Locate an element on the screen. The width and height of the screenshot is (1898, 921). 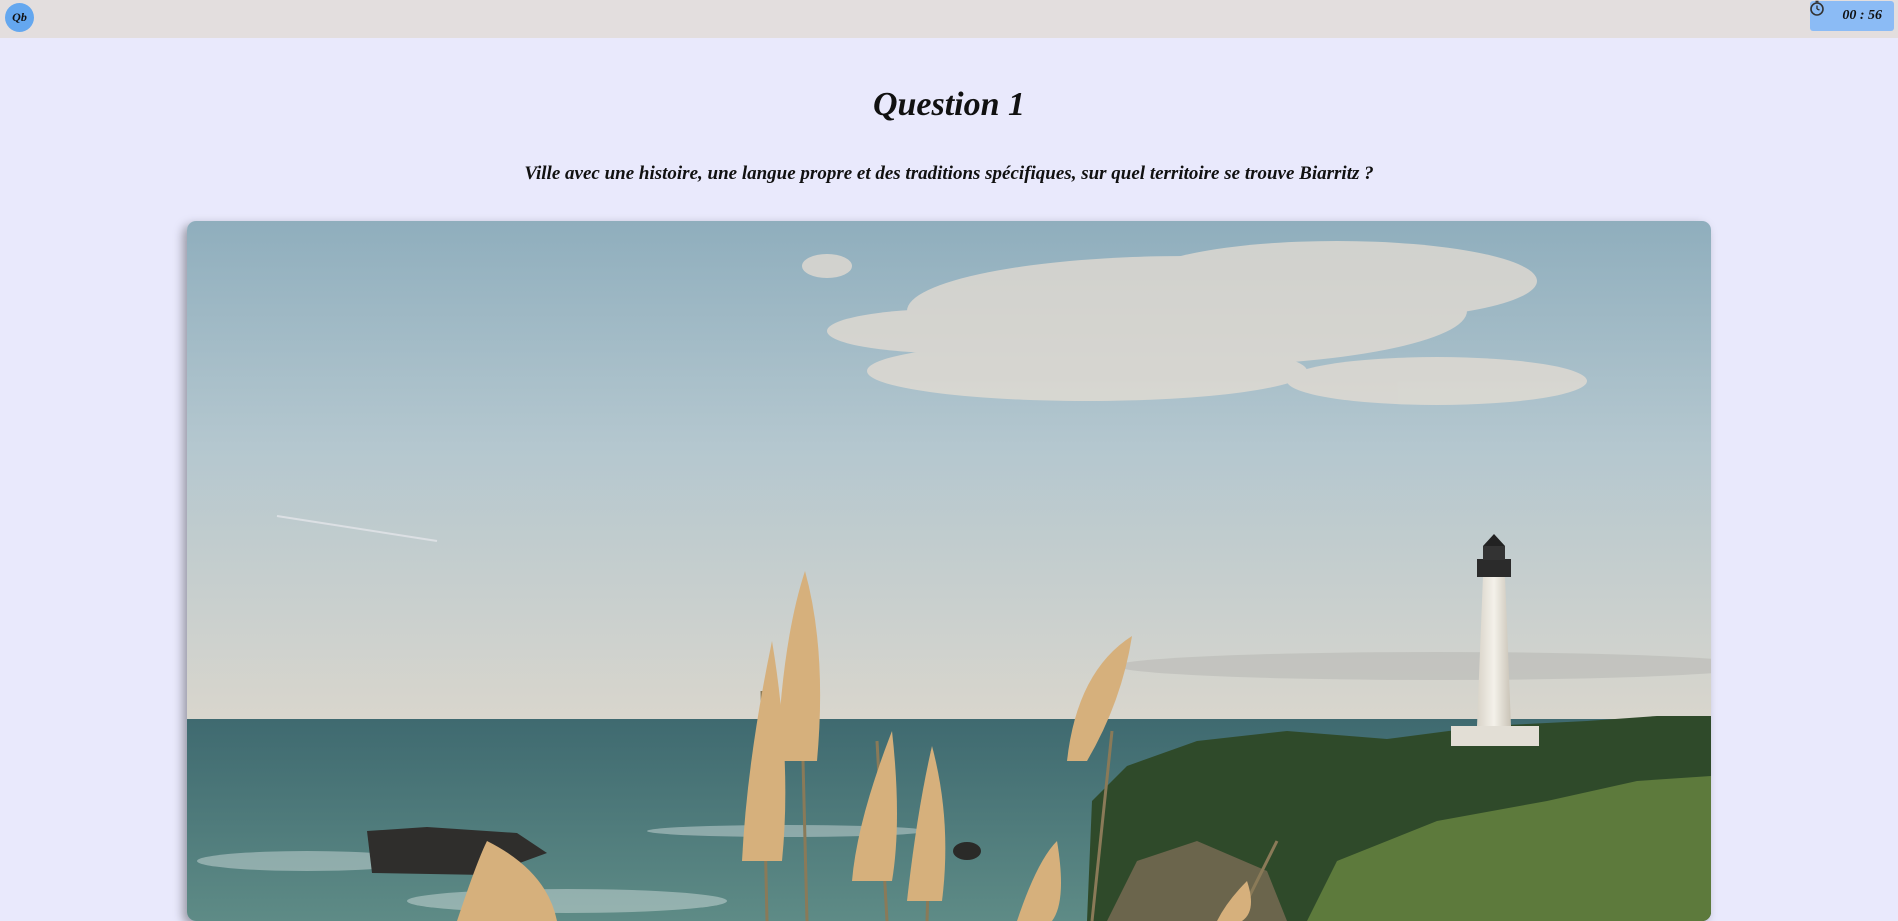
app-logo: Qb is located at coordinates (19, 17).